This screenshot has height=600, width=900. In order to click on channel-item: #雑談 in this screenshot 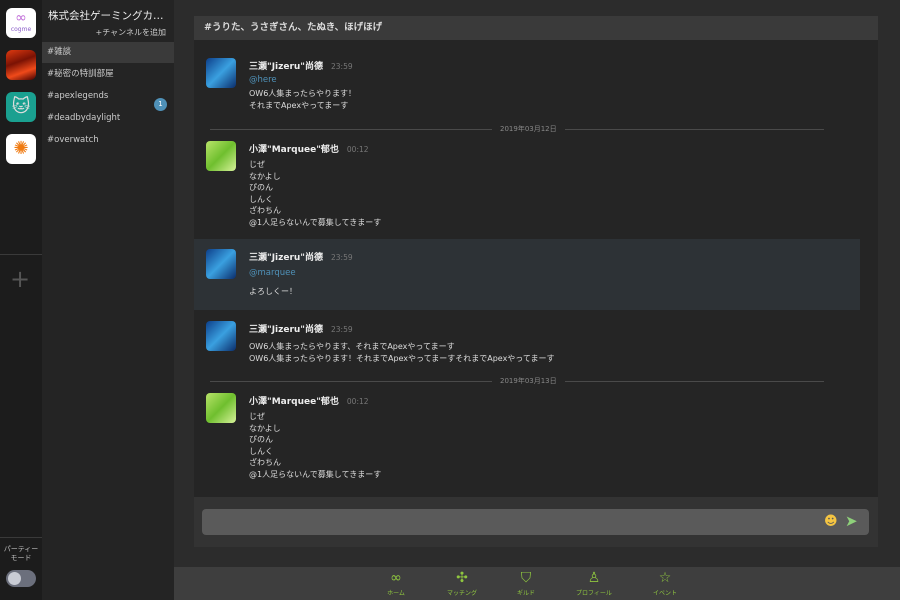, I will do `click(108, 52)`.